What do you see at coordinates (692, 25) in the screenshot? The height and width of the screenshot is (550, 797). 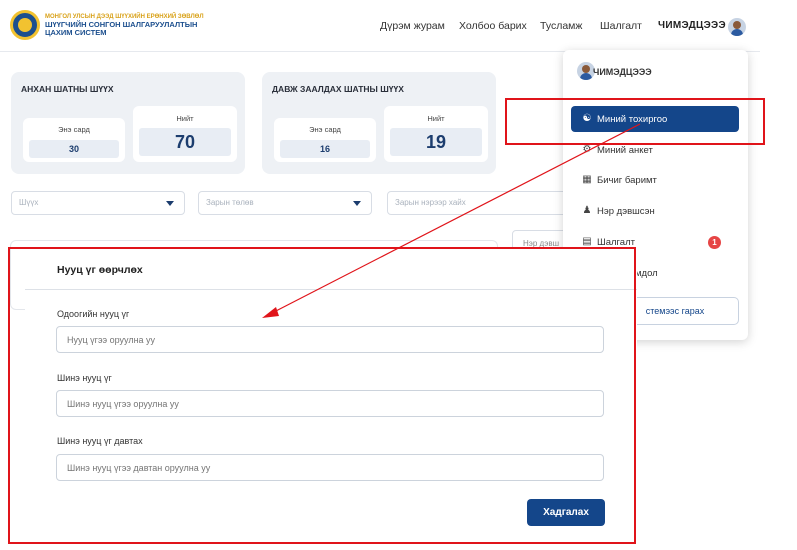 I see `header-user-name: ЧИМЭДЦЭЭЭ` at bounding box center [692, 25].